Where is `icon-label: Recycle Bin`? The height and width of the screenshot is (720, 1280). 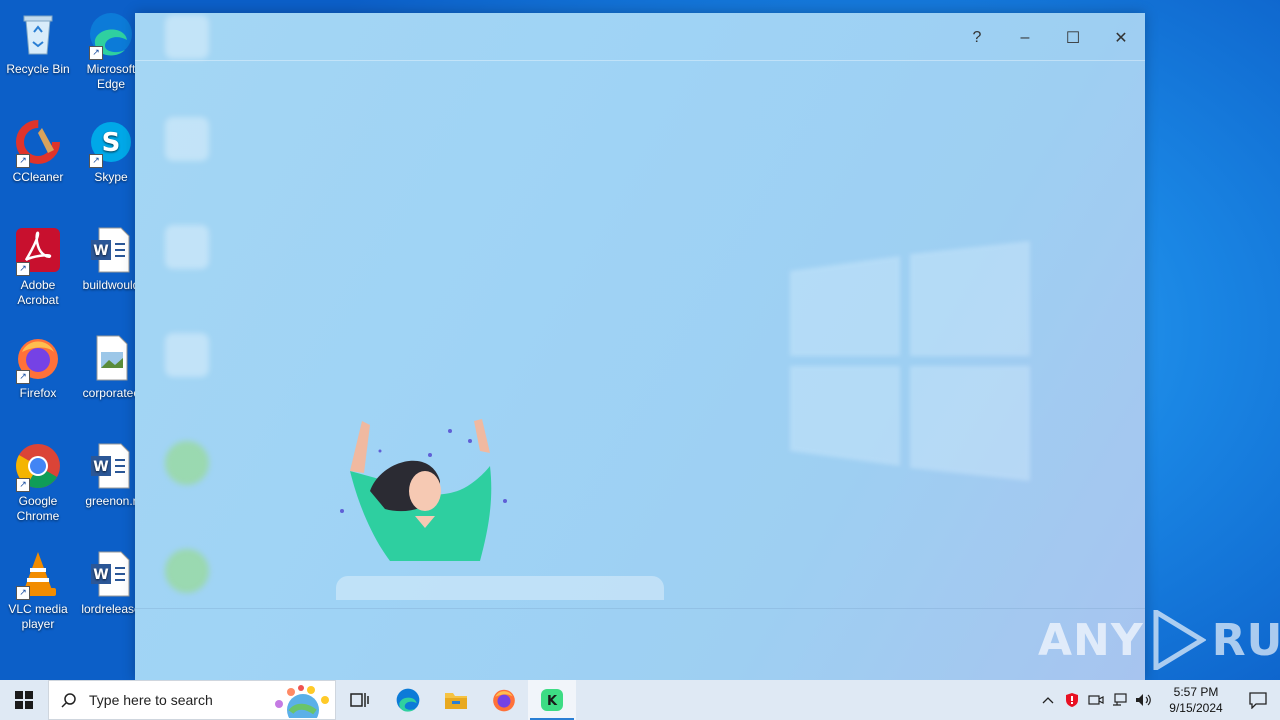 icon-label: Recycle Bin is located at coordinates (38, 69).